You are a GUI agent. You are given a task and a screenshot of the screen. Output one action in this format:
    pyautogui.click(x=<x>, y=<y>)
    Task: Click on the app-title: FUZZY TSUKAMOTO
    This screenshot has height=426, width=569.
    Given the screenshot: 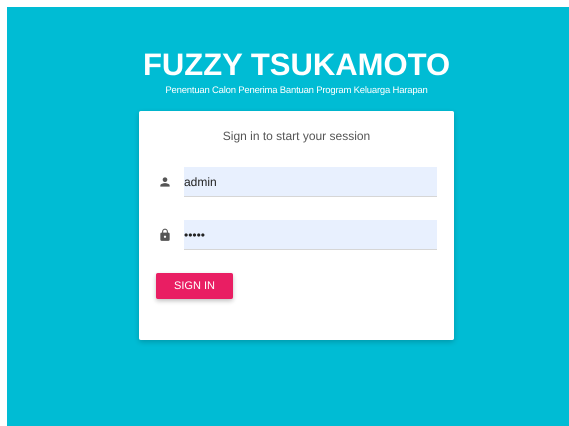 What is the action you would take?
    pyautogui.click(x=296, y=65)
    